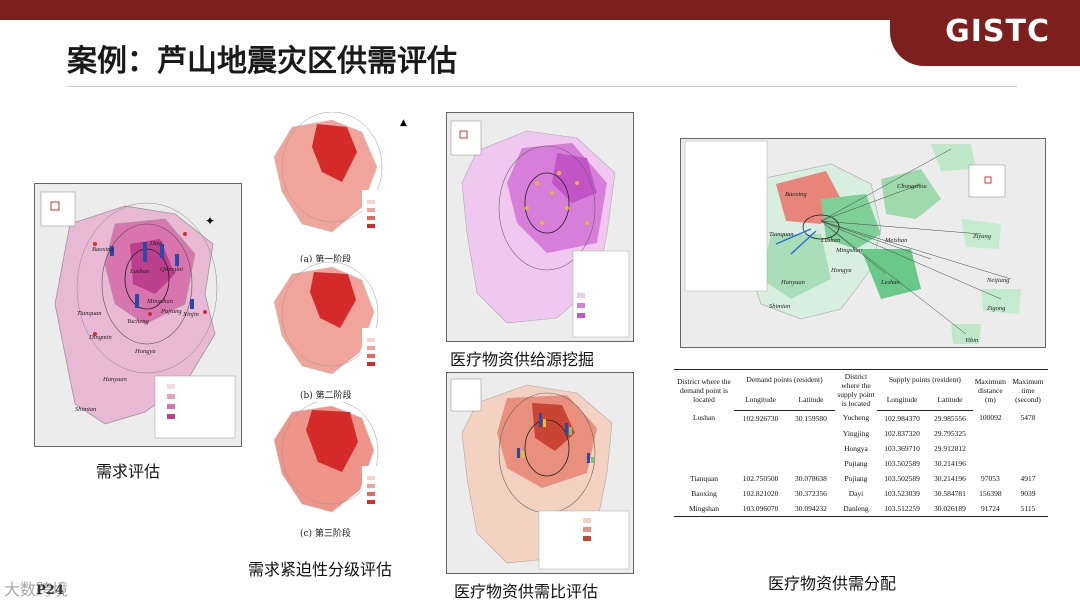 The width and height of the screenshot is (1080, 607). What do you see at coordinates (924, 379) in the screenshot?
I see `table-header: Supply points (resident)` at bounding box center [924, 379].